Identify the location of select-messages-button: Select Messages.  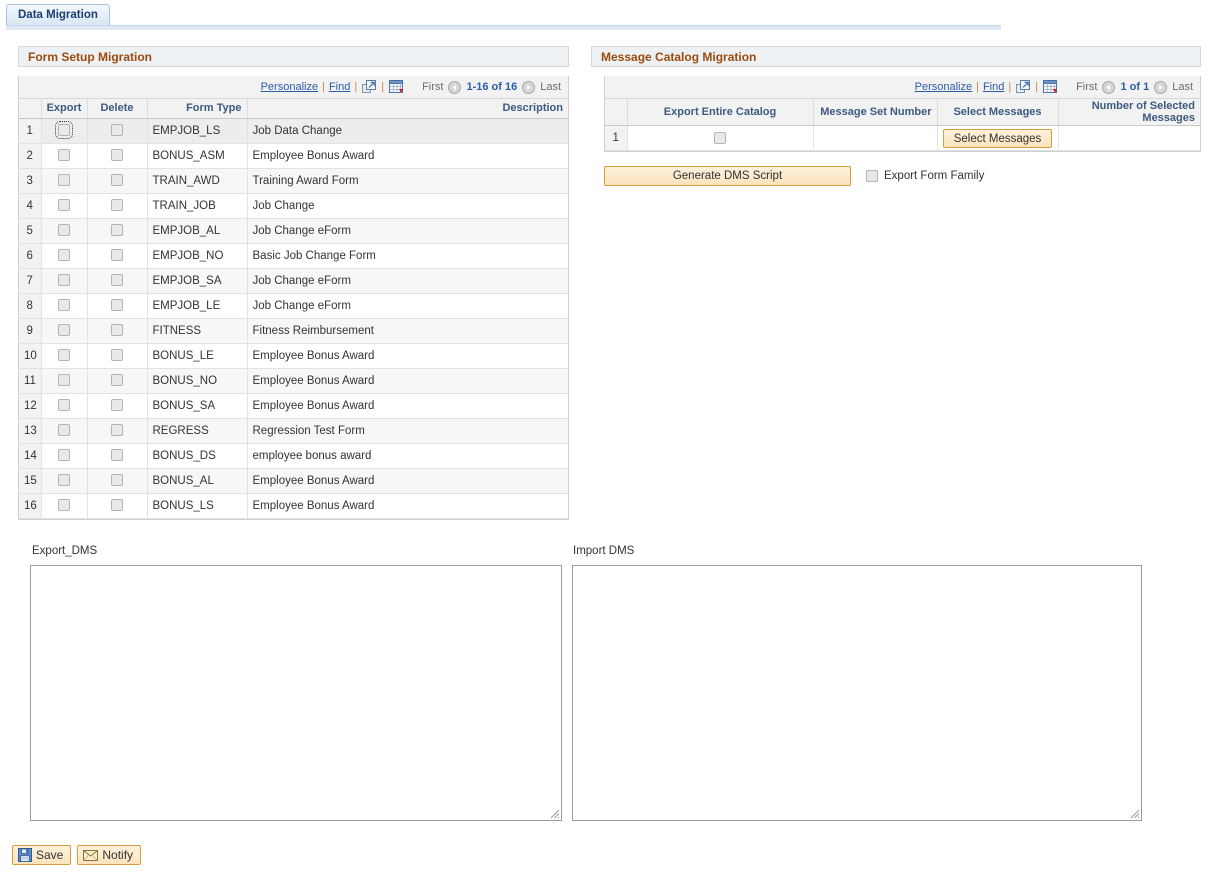
(997, 138).